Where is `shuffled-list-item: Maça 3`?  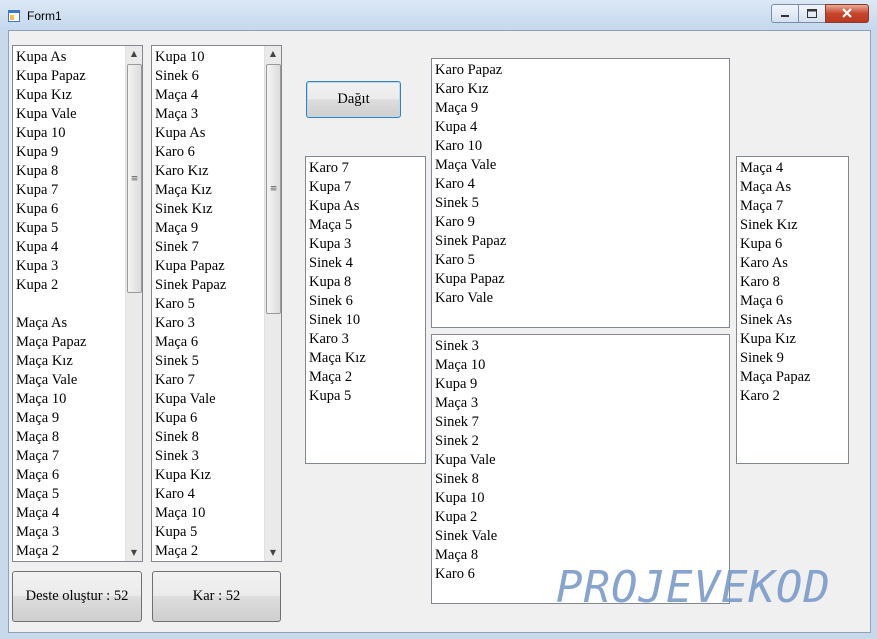 shuffled-list-item: Maça 3 is located at coordinates (218, 114).